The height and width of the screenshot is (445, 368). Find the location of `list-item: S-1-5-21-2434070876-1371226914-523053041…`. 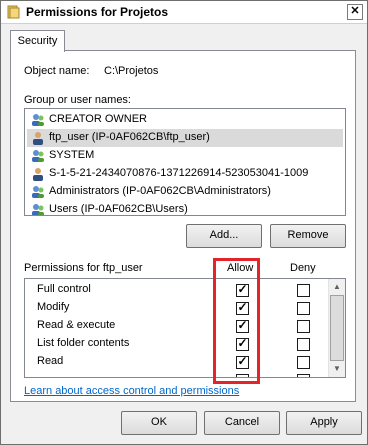

list-item: S-1-5-21-2434070876-1371226914-523053041… is located at coordinates (185, 174).